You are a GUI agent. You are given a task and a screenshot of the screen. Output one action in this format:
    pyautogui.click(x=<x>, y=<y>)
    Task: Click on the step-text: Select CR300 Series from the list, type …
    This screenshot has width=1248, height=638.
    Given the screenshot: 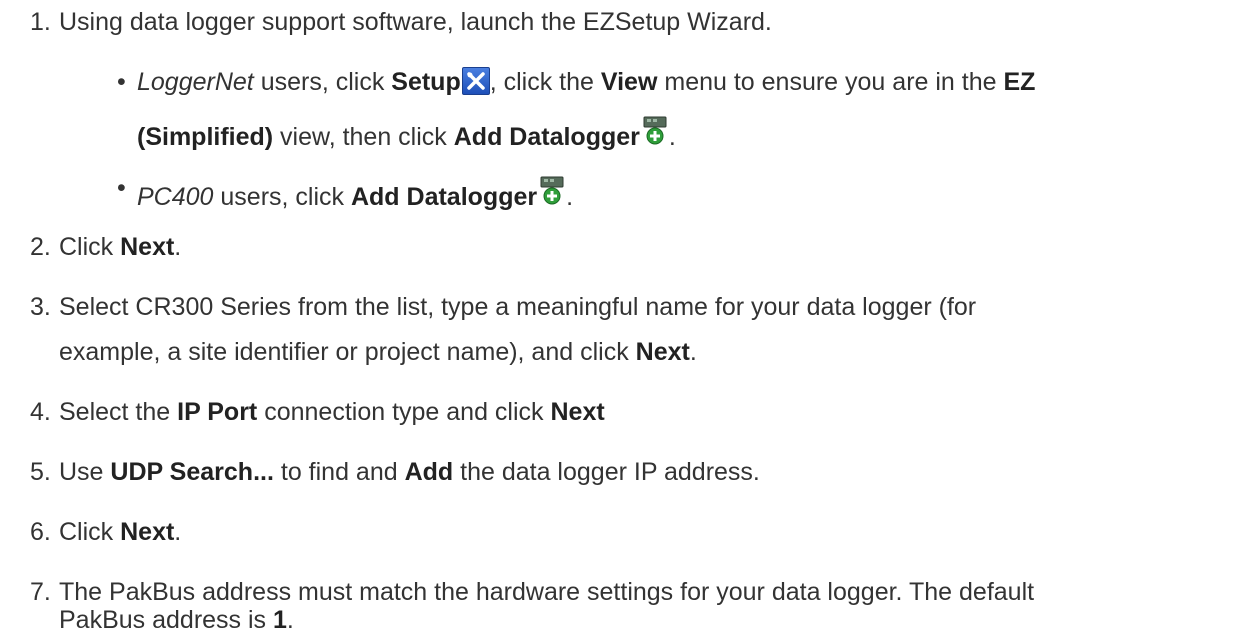 What is the action you would take?
    pyautogui.click(x=518, y=307)
    